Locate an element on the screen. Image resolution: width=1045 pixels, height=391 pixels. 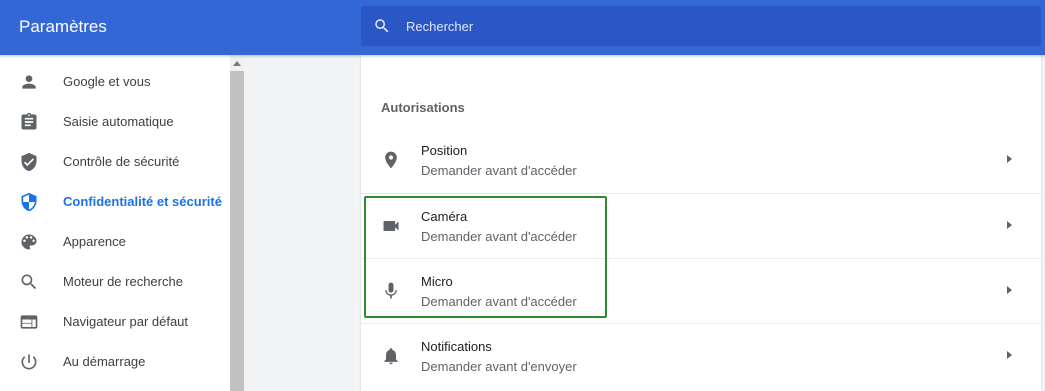
sidebar-item-autofill: Saisie automatique is located at coordinates (115, 122).